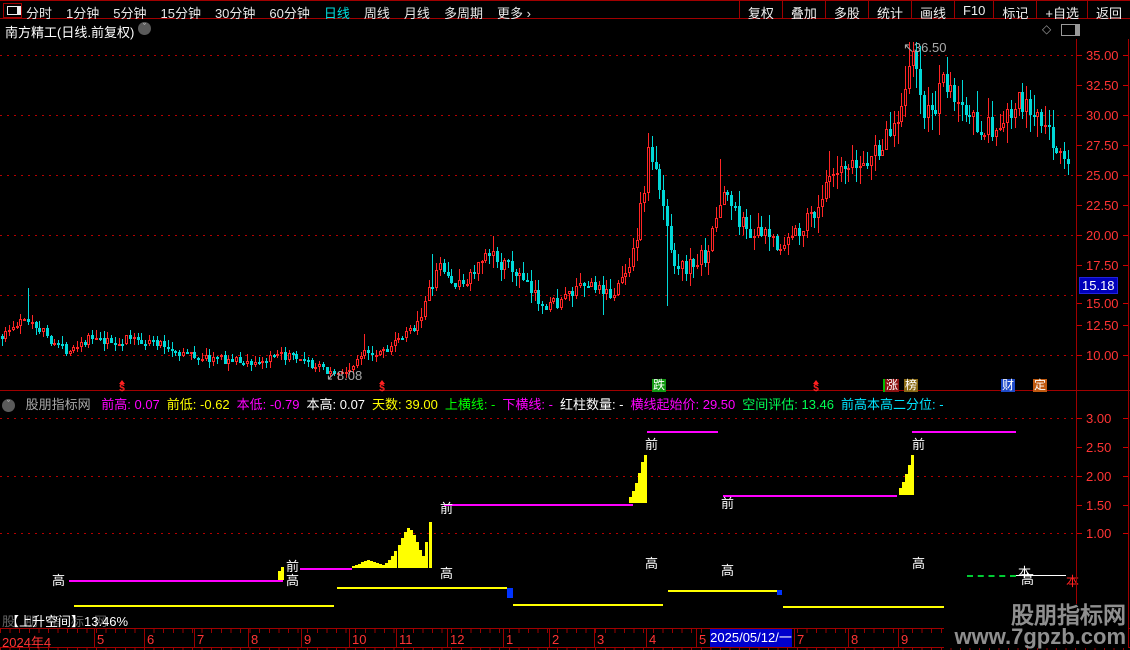 Image resolution: width=1130 pixels, height=650 pixels. I want to click on tool-menu-item: 画线, so click(932, 11).